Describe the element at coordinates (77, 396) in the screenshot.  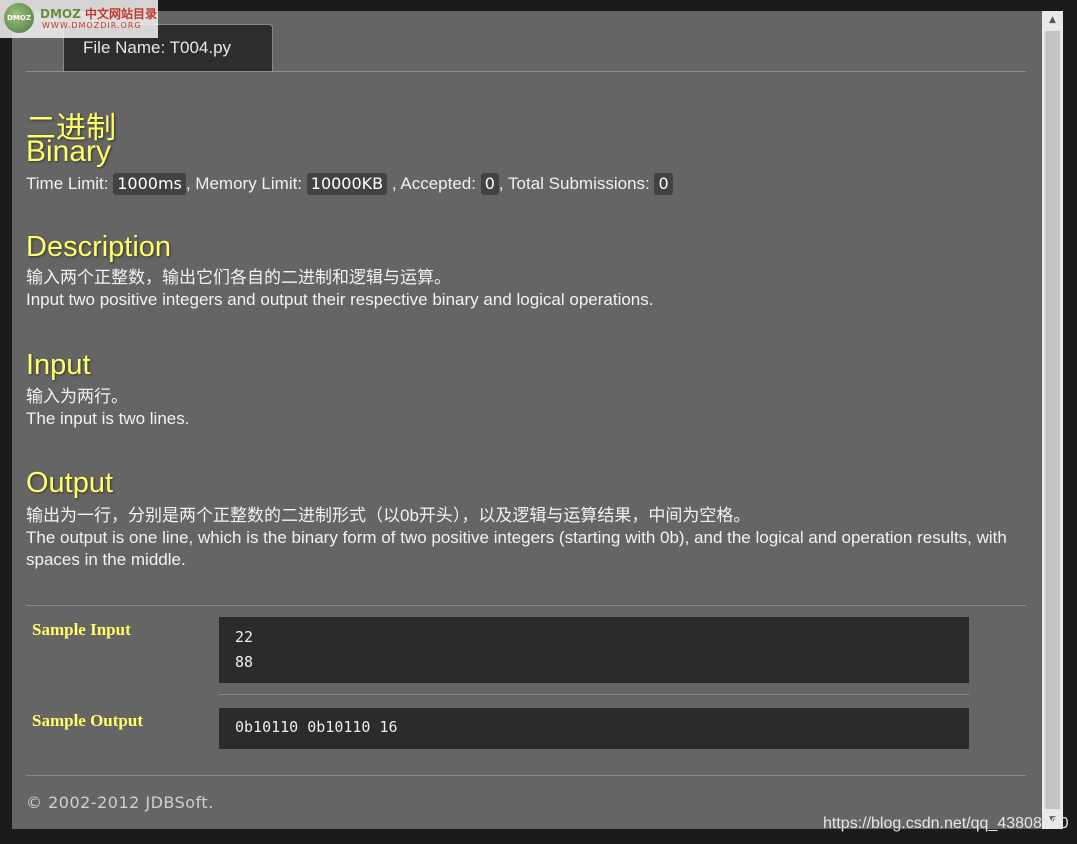
I see `input-text-cn: 输入为两行。` at that location.